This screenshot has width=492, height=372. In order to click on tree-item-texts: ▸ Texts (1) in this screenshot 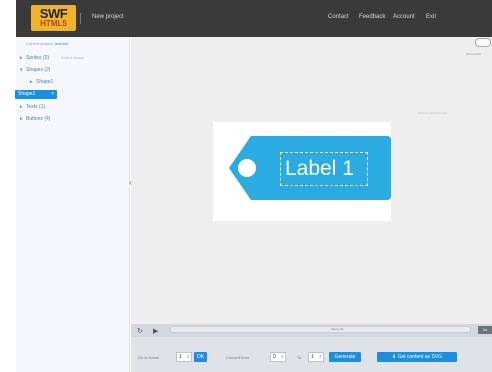, I will do `click(32, 107)`.